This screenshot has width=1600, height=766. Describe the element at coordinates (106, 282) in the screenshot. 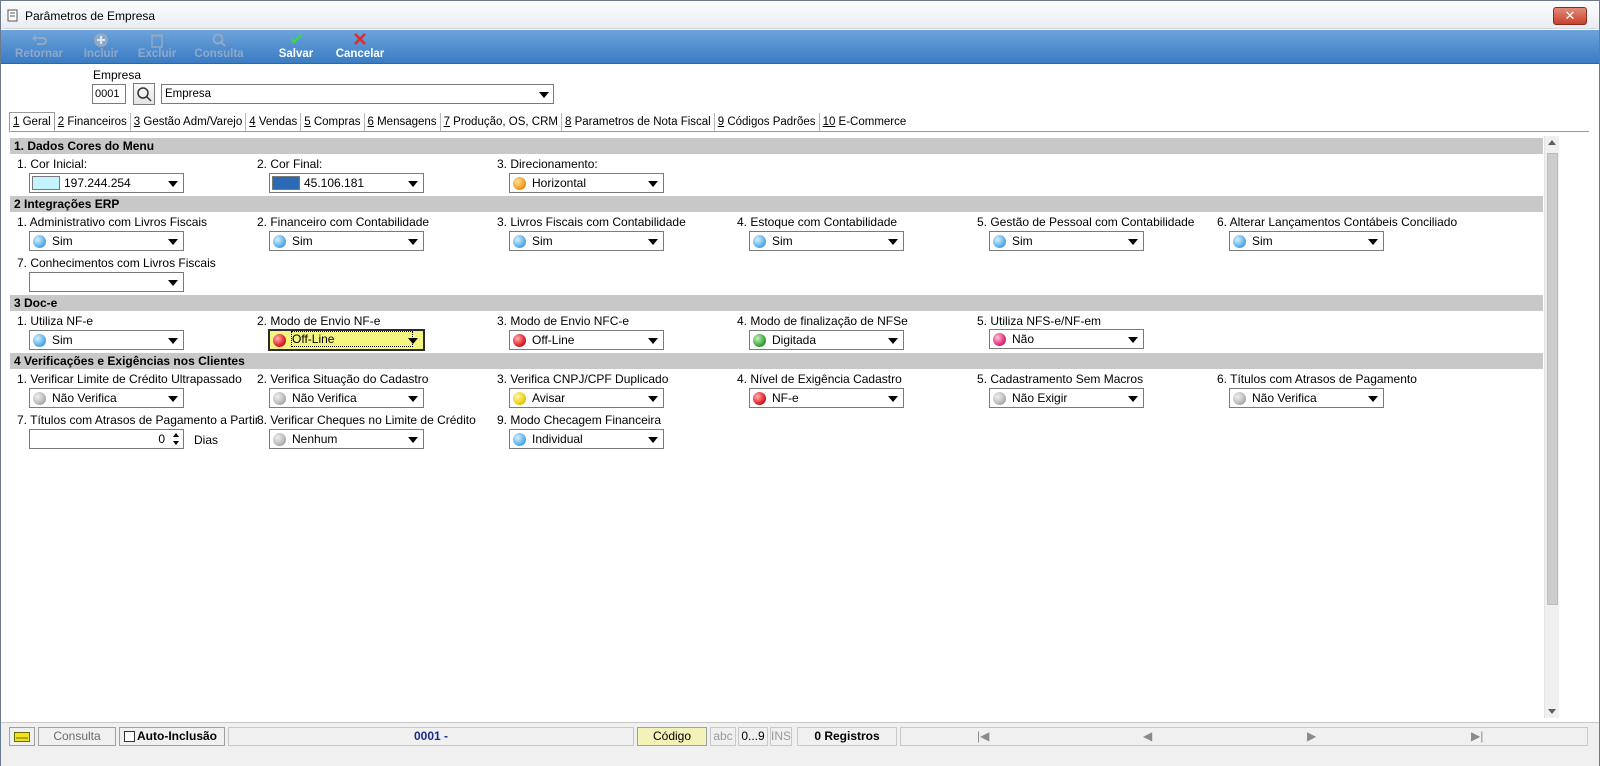

I see `conhecimentos-livros-select` at that location.